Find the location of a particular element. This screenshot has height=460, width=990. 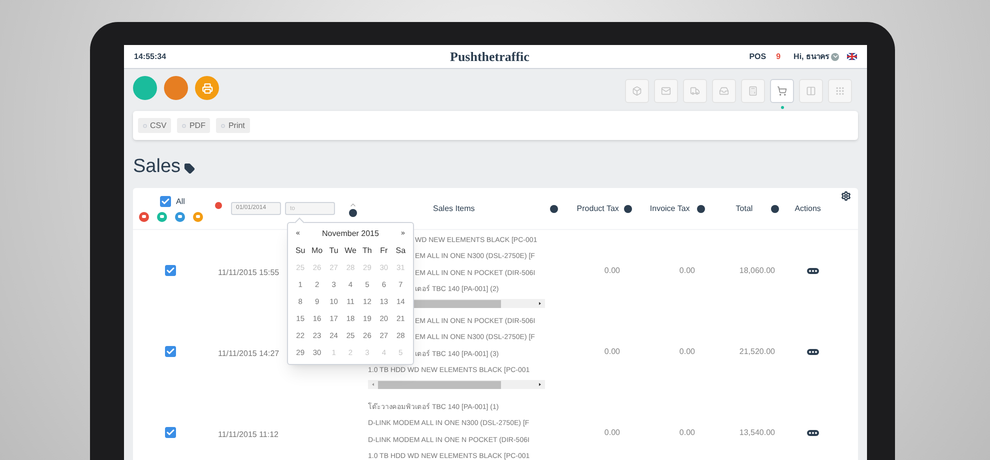

user-greeting: Hi, ธนาคร is located at coordinates (811, 56).